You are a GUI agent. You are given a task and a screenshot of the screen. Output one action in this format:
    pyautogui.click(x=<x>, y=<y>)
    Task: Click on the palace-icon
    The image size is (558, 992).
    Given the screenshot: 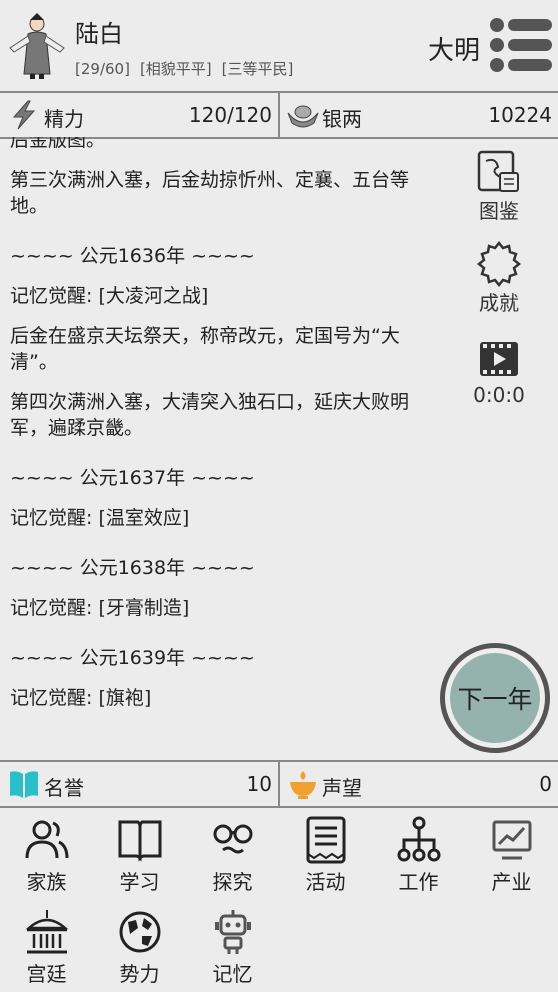 What is the action you would take?
    pyautogui.click(x=46, y=932)
    